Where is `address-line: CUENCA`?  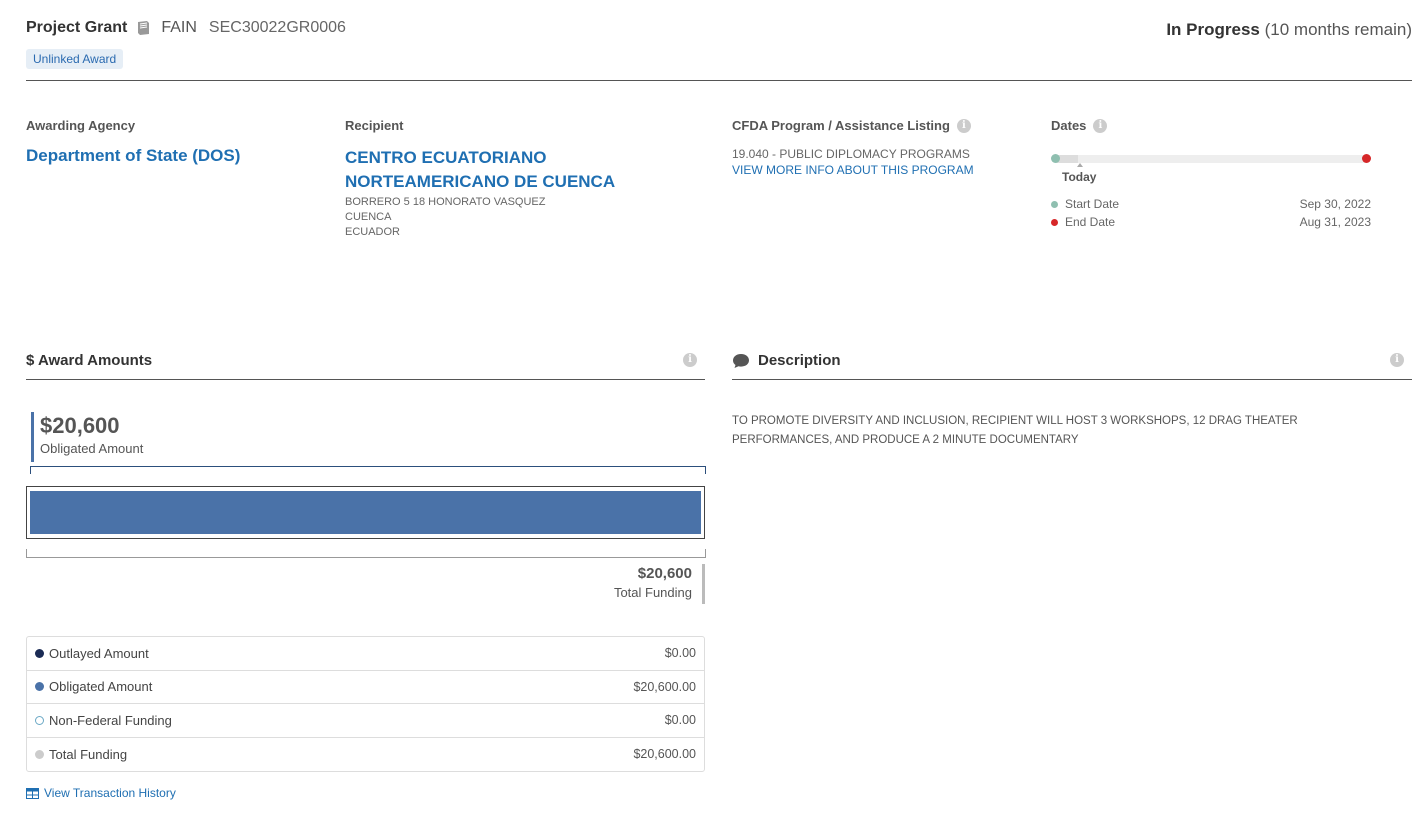 address-line: CUENCA is located at coordinates (368, 217).